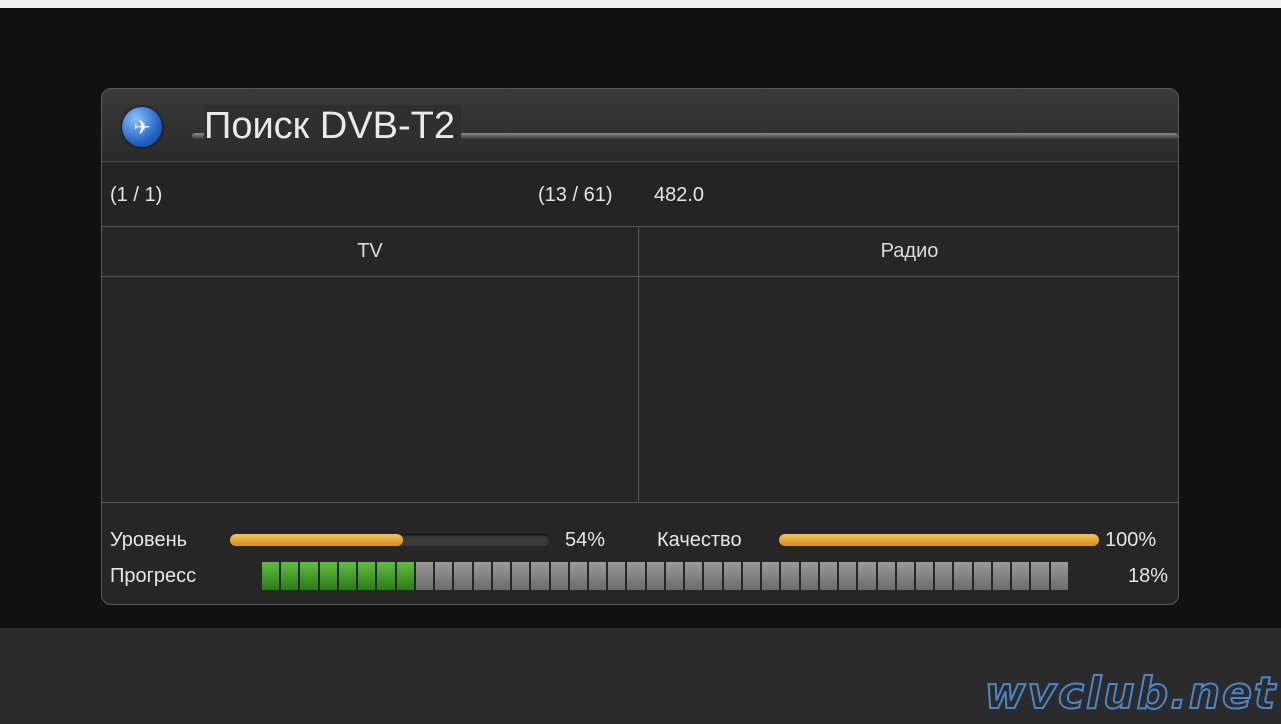 Image resolution: width=1281 pixels, height=724 pixels. I want to click on level-percent: 54%, so click(585, 540).